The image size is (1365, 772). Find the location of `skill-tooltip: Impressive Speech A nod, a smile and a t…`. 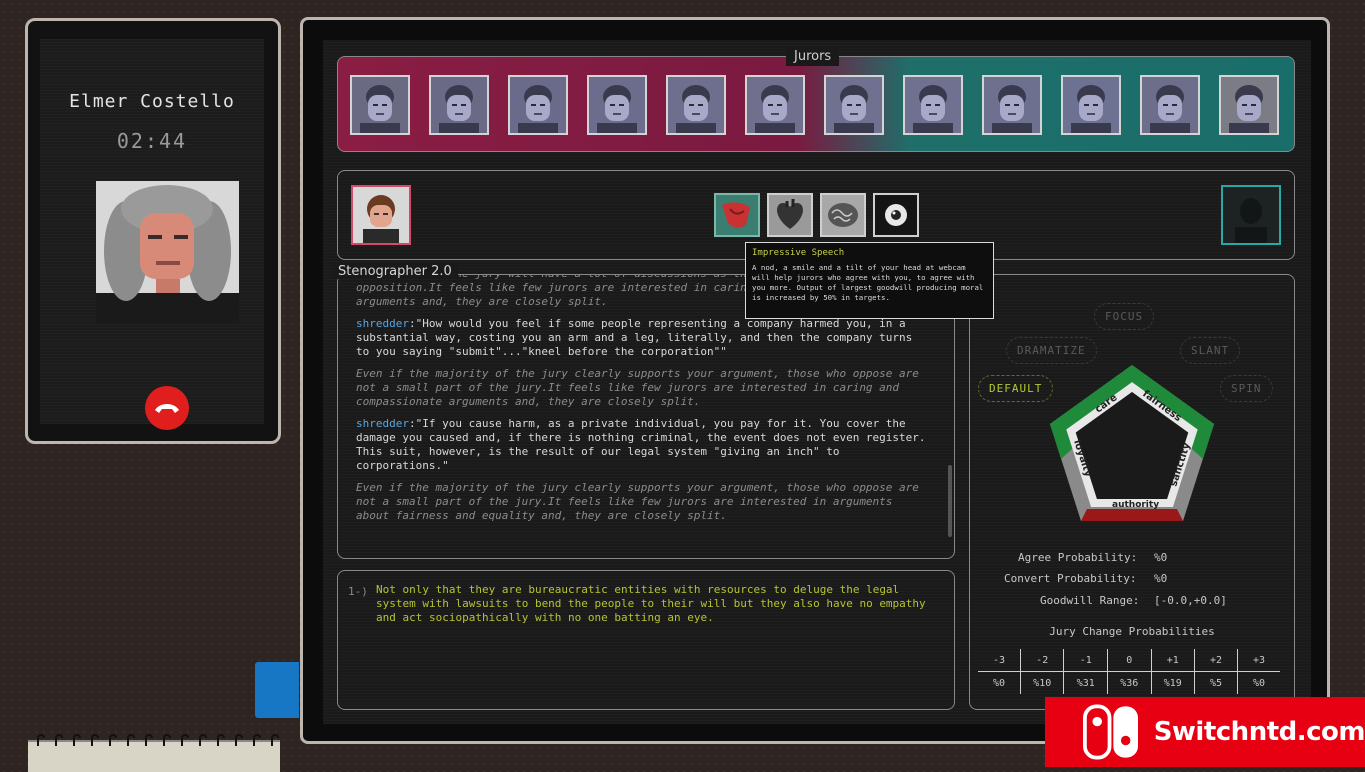

skill-tooltip: Impressive Speech A nod, a smile and a t… is located at coordinates (869, 280).